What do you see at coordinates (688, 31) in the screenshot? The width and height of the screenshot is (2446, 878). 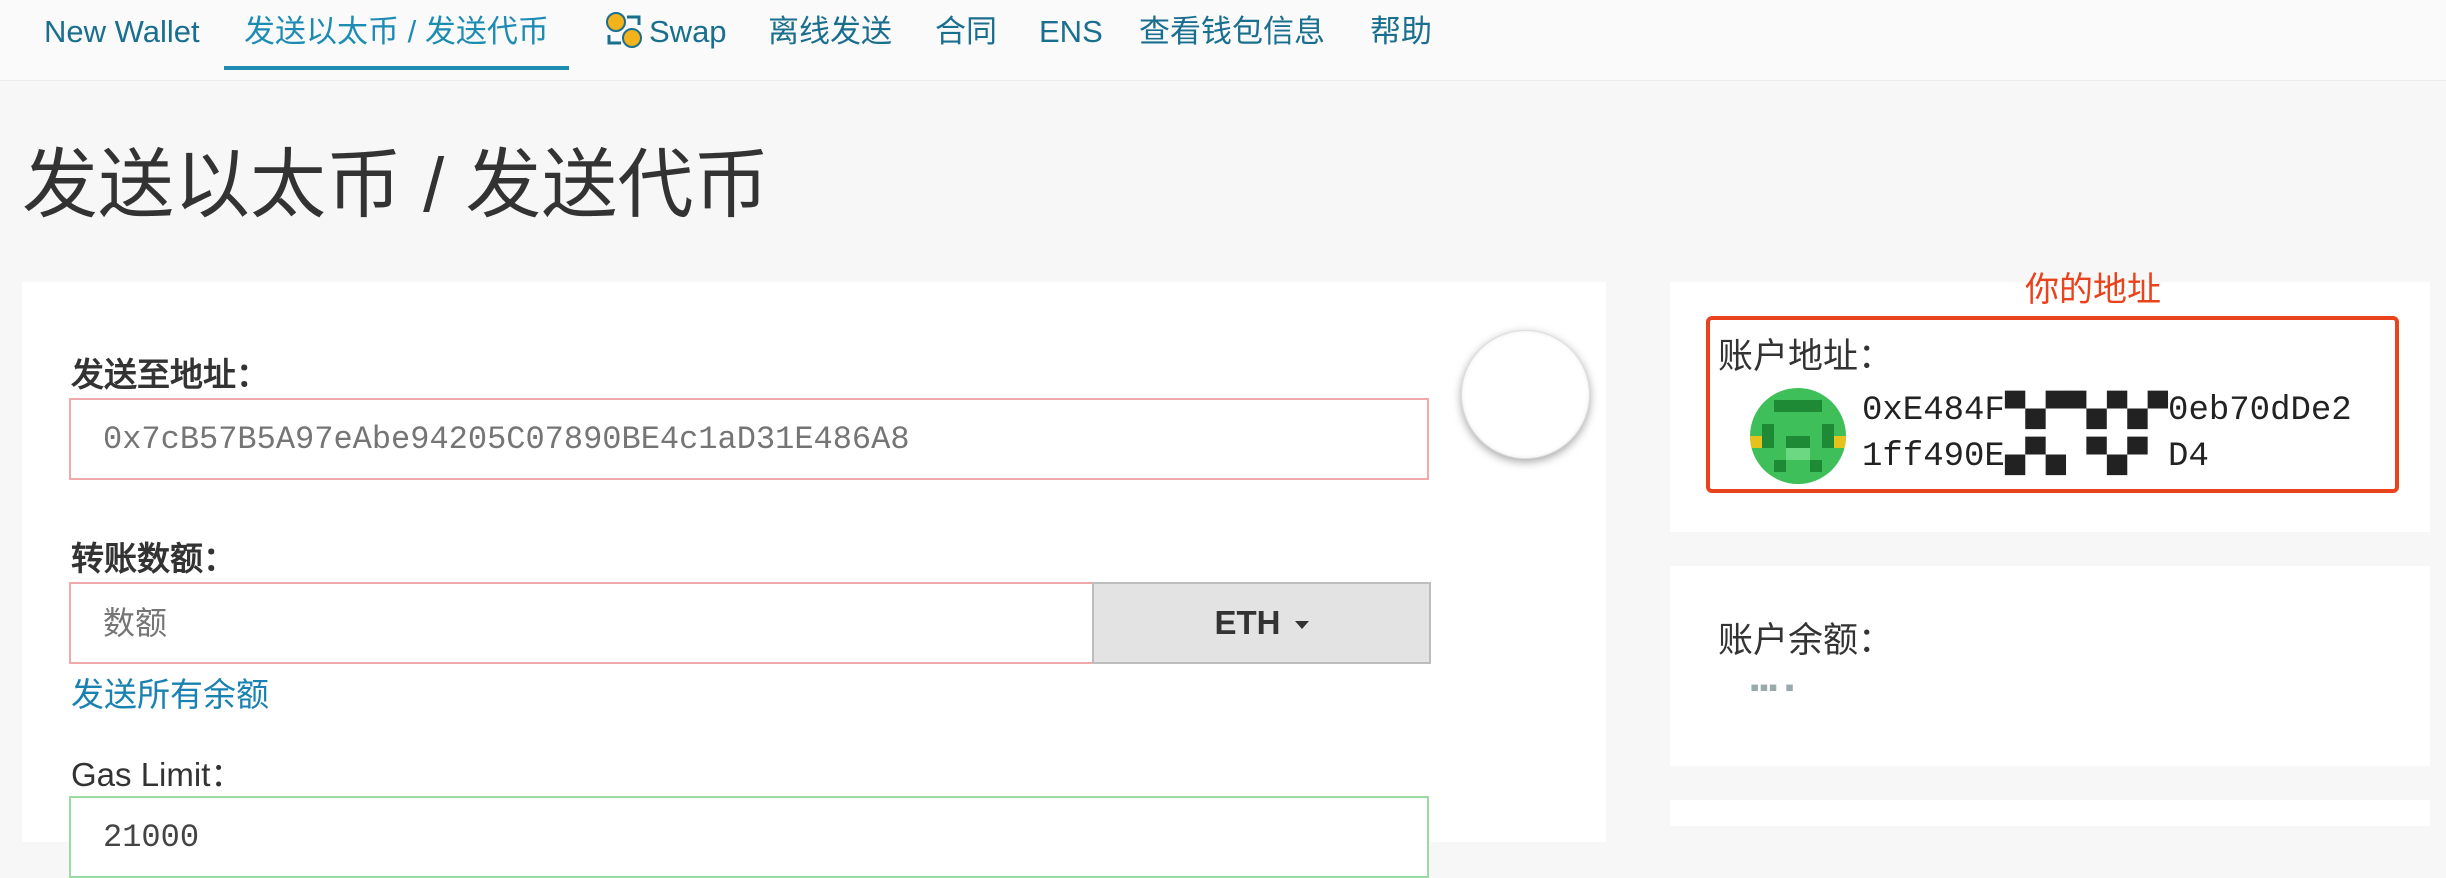 I see `nav-swap-label: Swap` at bounding box center [688, 31].